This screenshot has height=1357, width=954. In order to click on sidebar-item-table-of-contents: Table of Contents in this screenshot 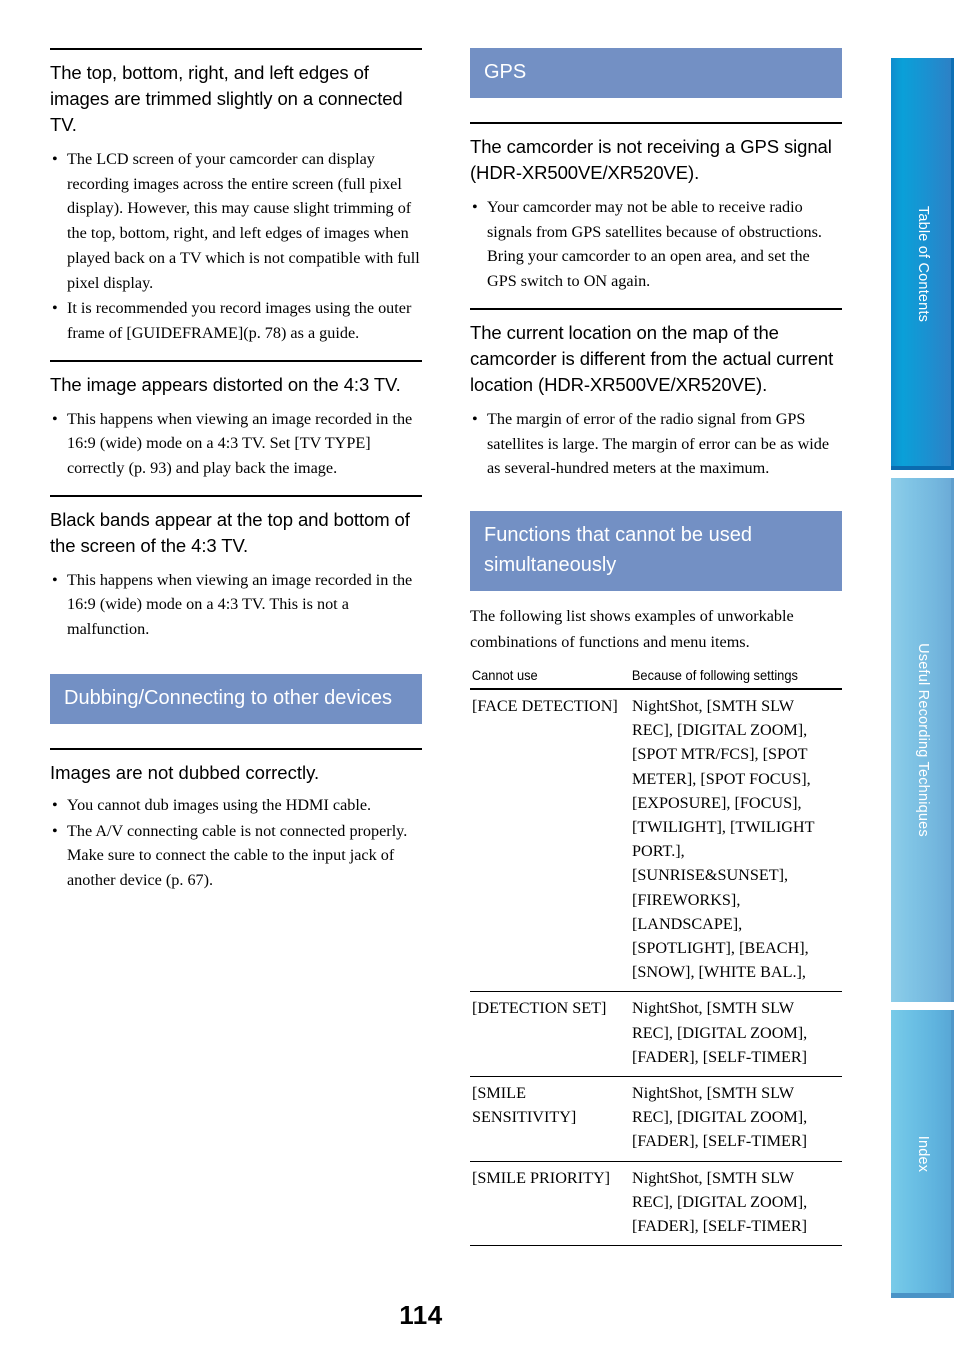, I will do `click(920, 264)`.